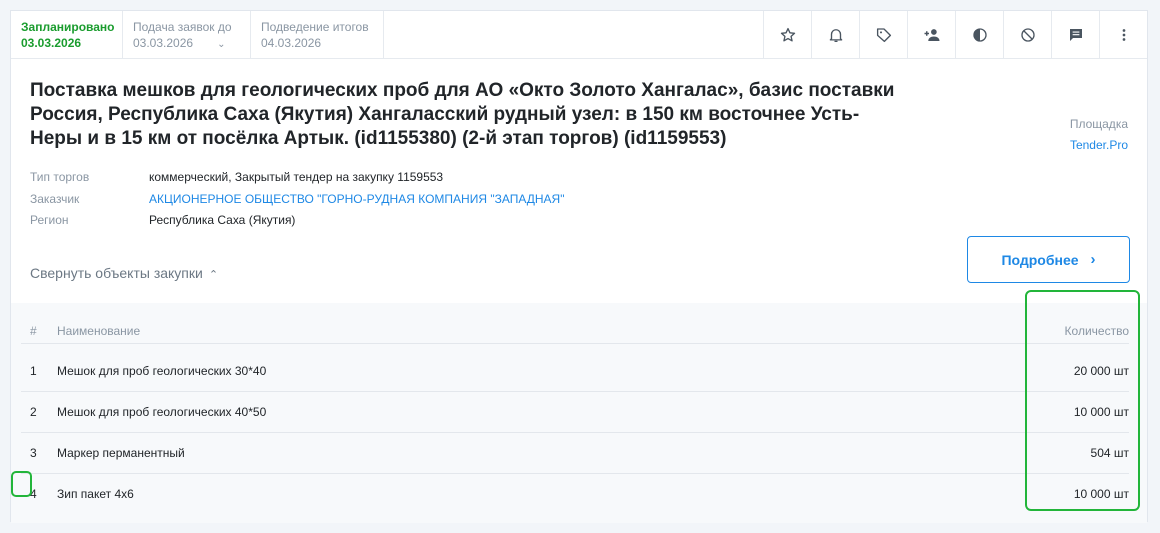  Describe the element at coordinates (182, 27) in the screenshot. I see `stage-label: Подача заявок до` at that location.